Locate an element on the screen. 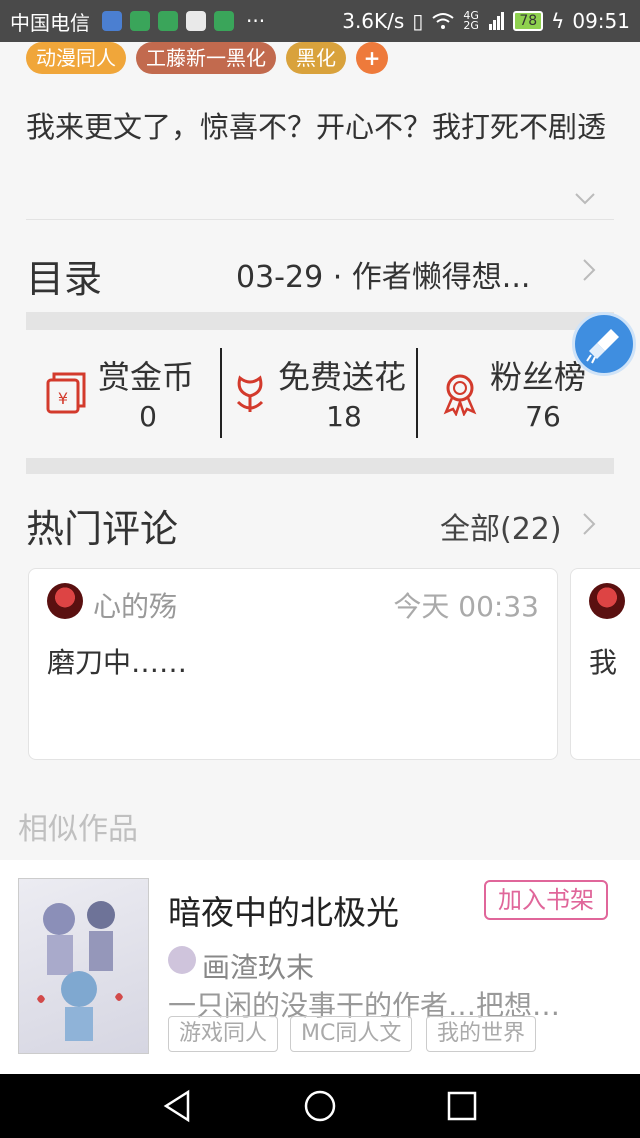 The image size is (640, 1138). flower-icon is located at coordinates (250, 393).